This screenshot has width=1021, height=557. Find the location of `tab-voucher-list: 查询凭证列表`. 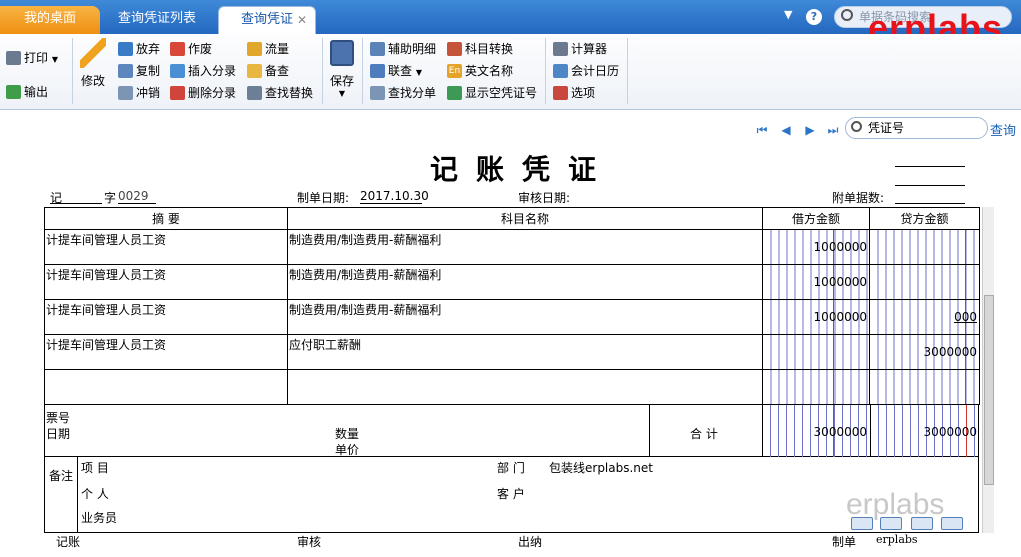

tab-voucher-list: 查询凭证列表 is located at coordinates (157, 20).